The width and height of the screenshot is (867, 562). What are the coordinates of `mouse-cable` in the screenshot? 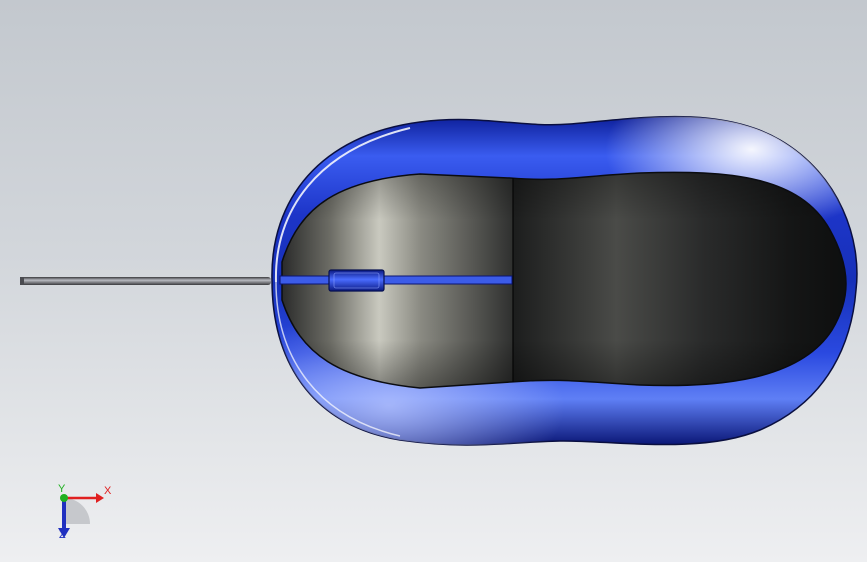 It's located at (145, 281).